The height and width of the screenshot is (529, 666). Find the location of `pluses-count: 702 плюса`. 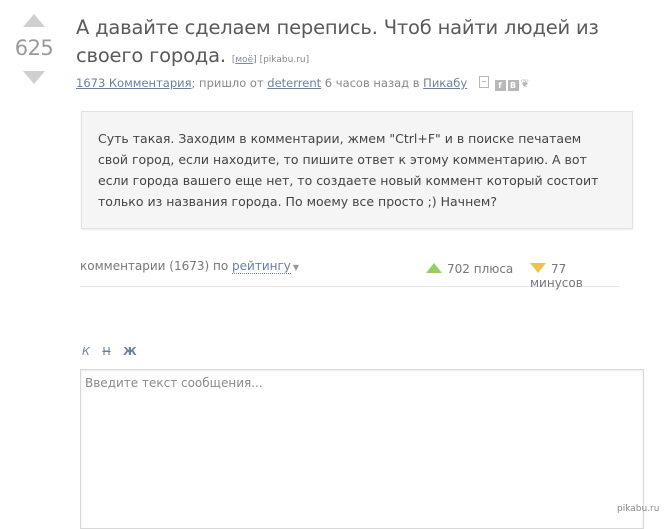

pluses-count: 702 плюса is located at coordinates (469, 269).